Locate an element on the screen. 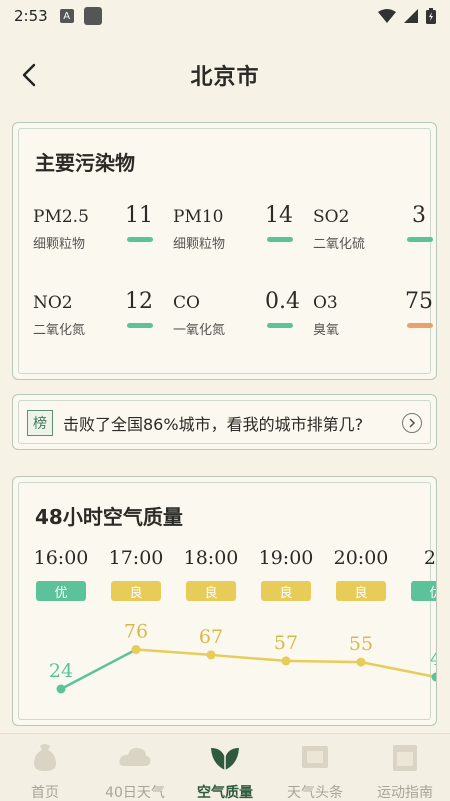  notification-a-icon: A is located at coordinates (66, 16).